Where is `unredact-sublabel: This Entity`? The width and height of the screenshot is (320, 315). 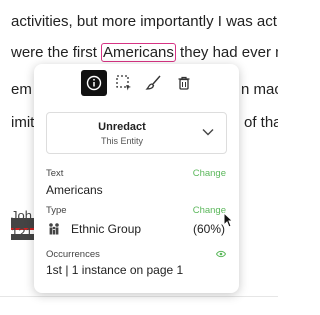
unredact-sublabel: This Entity is located at coordinates (121, 141).